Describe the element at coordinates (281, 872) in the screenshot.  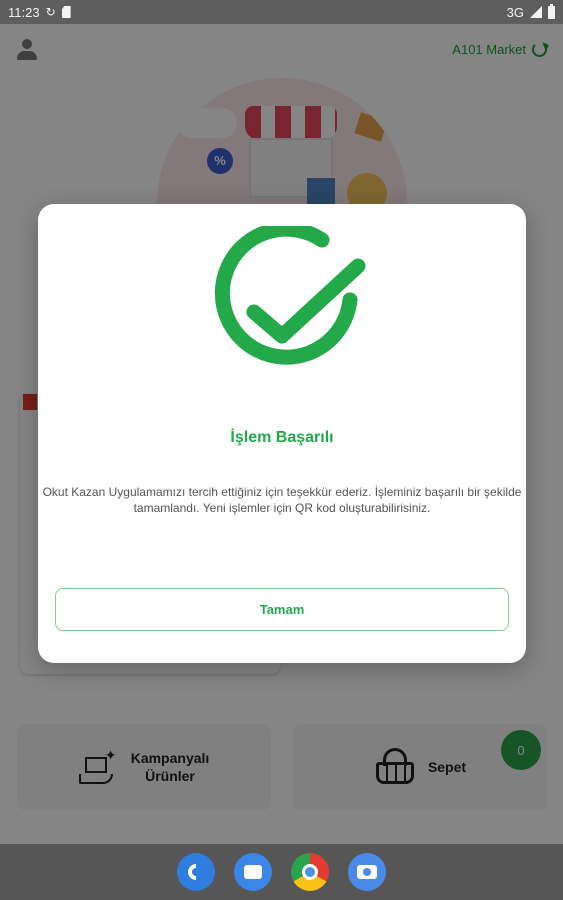
I see `dock` at that location.